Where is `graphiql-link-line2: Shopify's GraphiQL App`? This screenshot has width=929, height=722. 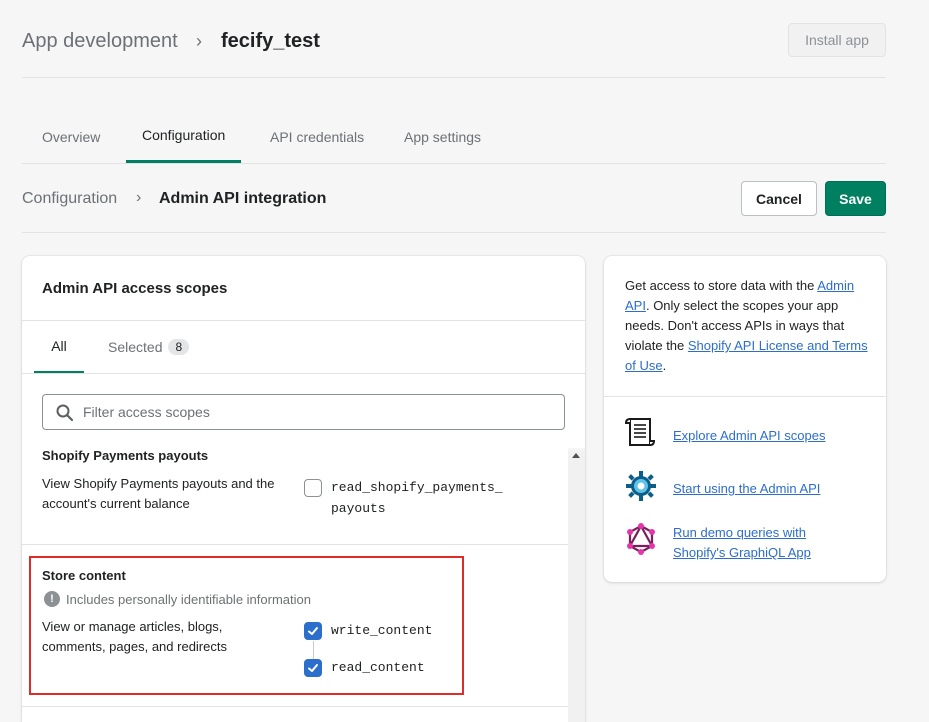 graphiql-link-line2: Shopify's GraphiQL App is located at coordinates (742, 552).